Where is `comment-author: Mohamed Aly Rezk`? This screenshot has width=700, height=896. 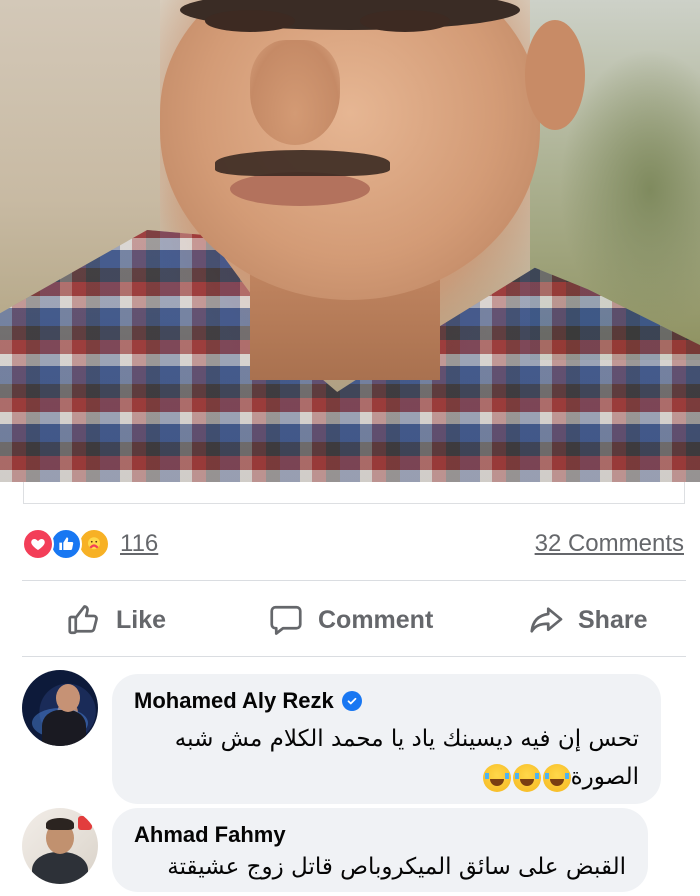
comment-author: Mohamed Aly Rezk is located at coordinates (386, 701).